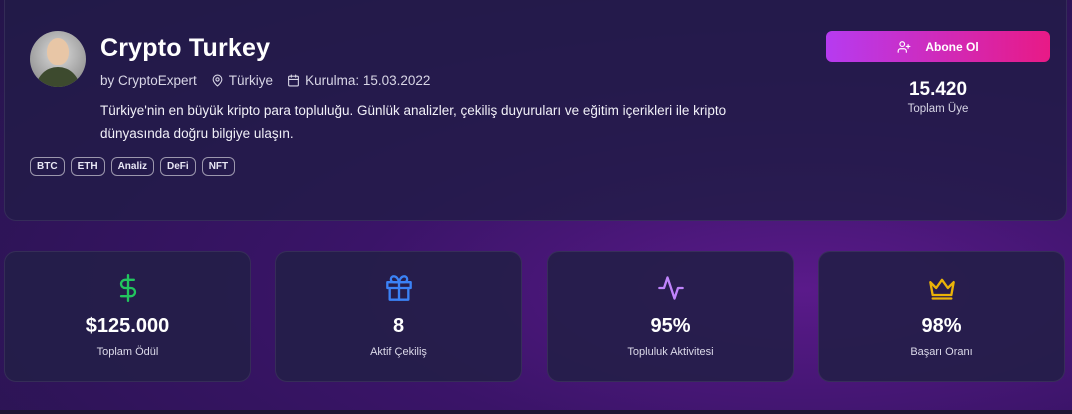 The image size is (1072, 414). I want to click on stat-card-success-rate: 98% Başarı Oranı, so click(941, 316).